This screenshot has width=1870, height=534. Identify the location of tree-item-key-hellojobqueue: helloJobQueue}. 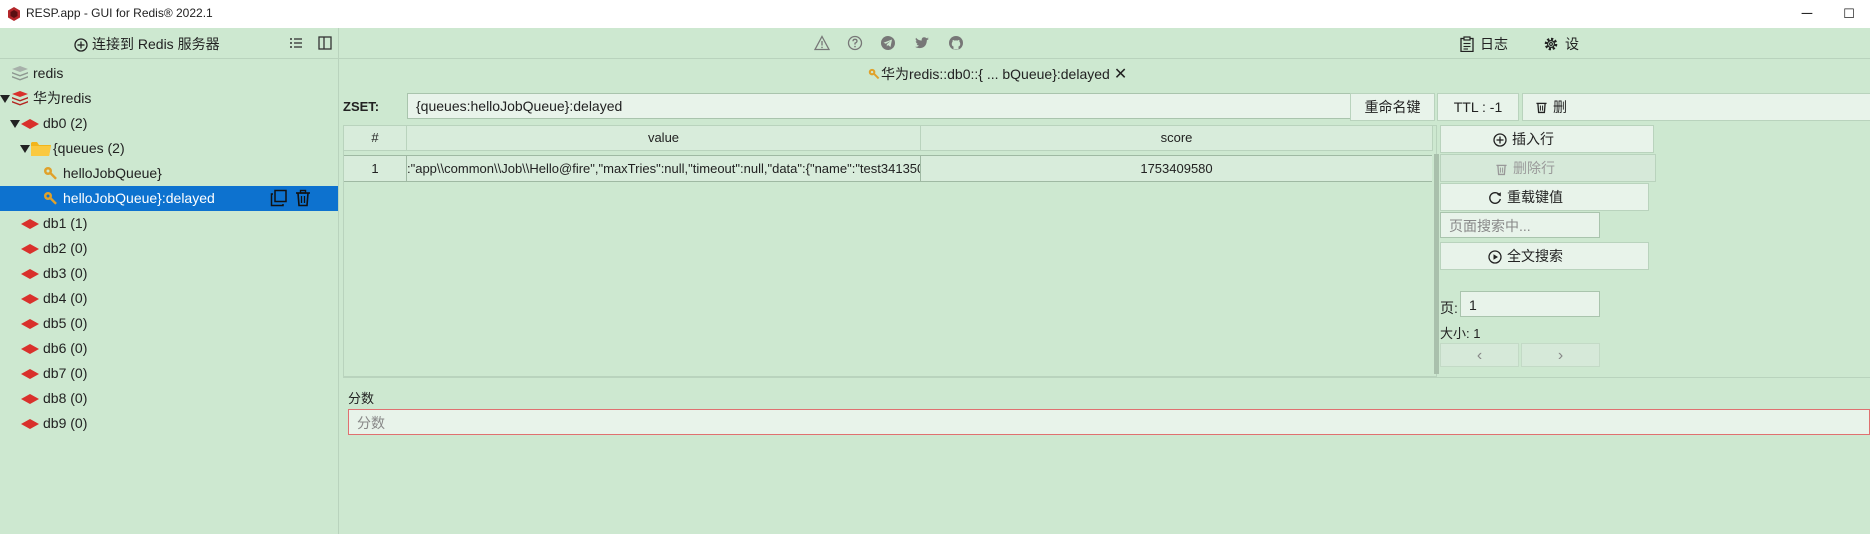
(169, 173).